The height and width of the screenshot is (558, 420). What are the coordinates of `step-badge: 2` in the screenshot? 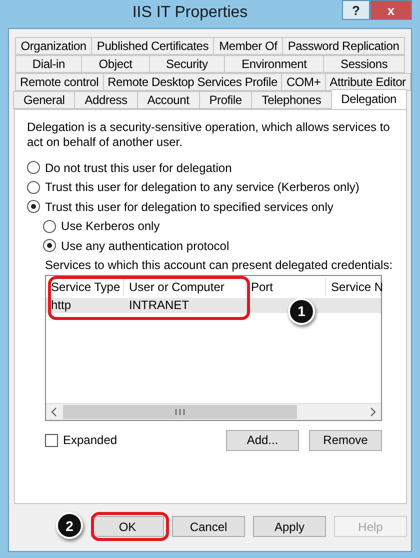 It's located at (69, 525).